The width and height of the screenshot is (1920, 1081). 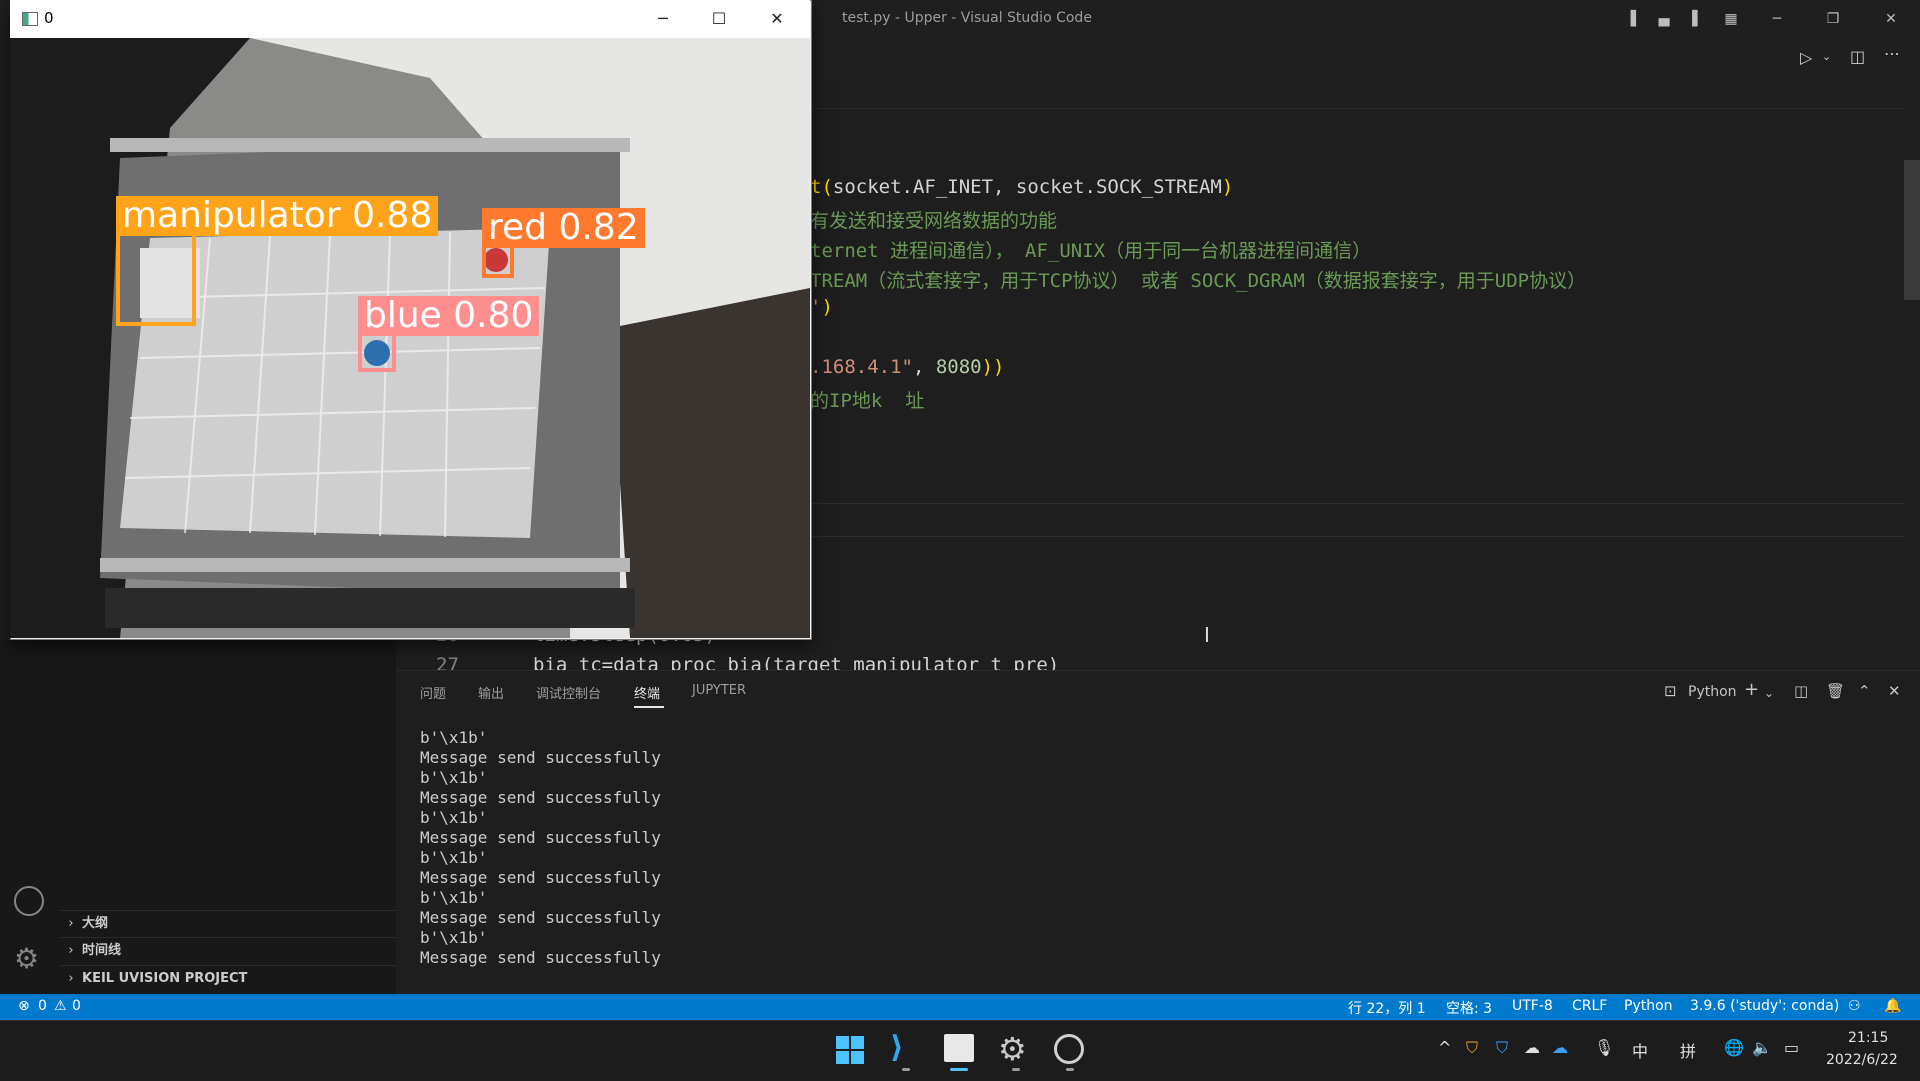 What do you see at coordinates (563, 228) in the screenshot?
I see `detection-label-red: red 0.82` at bounding box center [563, 228].